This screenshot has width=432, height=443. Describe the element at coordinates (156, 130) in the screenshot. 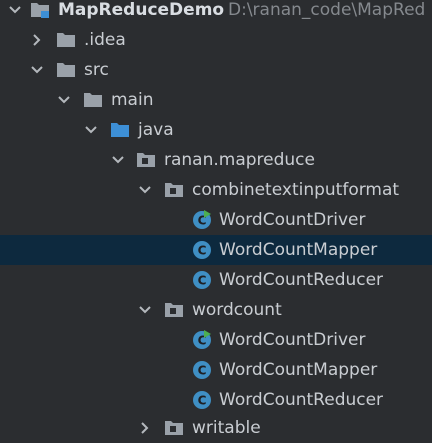

I see `tree-item-label: java` at that location.